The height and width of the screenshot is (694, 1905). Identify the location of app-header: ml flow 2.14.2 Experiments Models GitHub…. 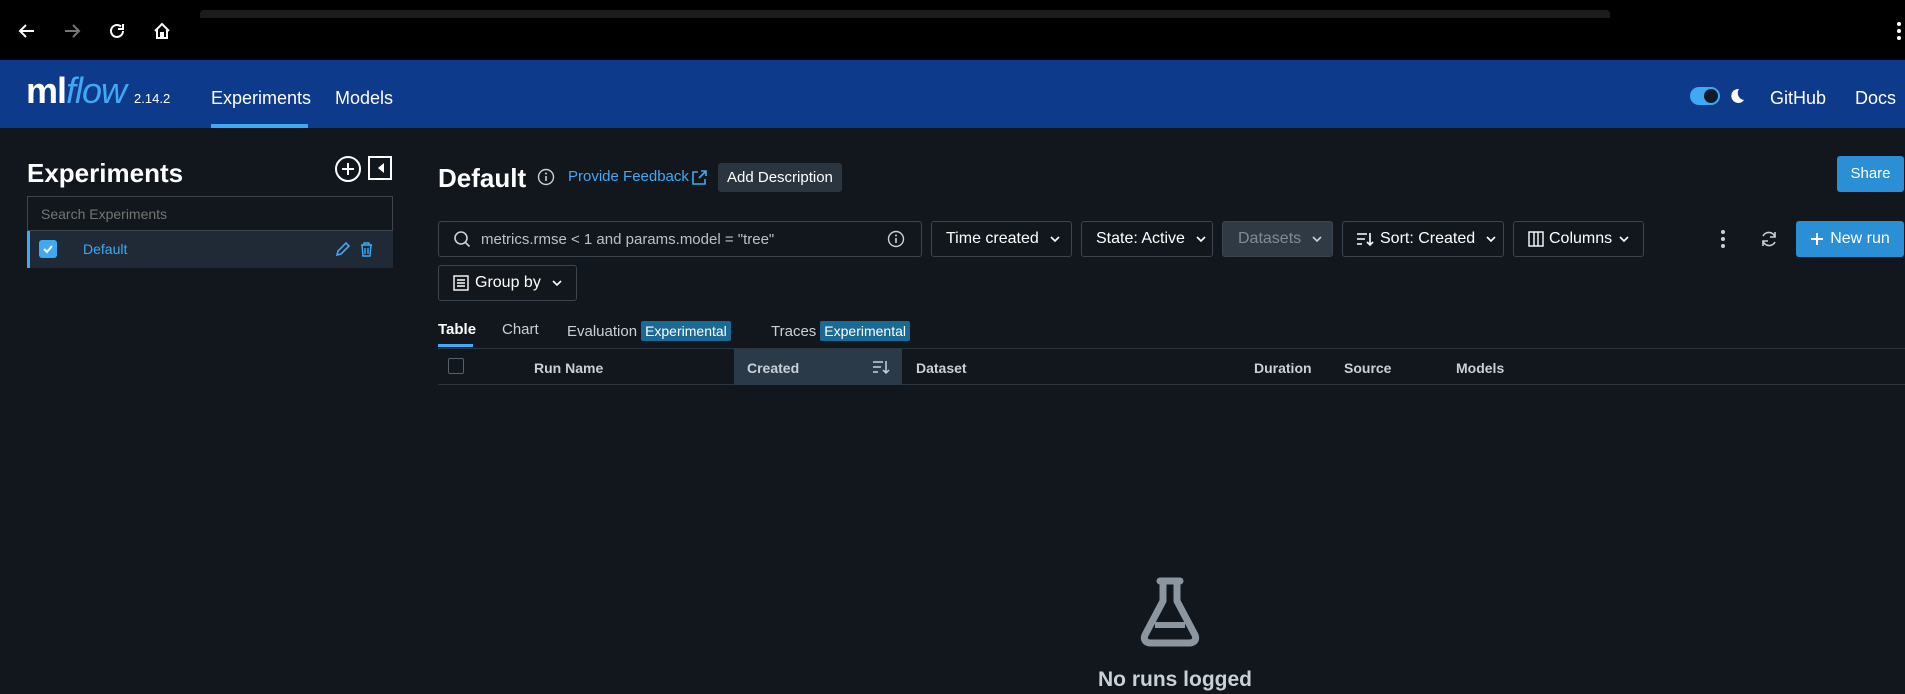
(952, 94).